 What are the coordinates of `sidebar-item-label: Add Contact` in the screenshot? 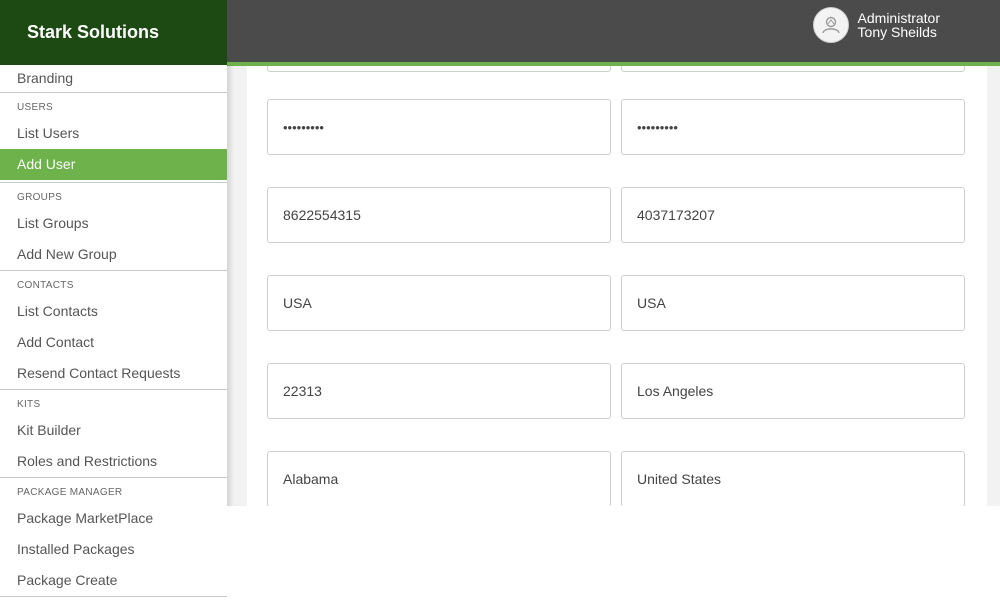 It's located at (56, 342).